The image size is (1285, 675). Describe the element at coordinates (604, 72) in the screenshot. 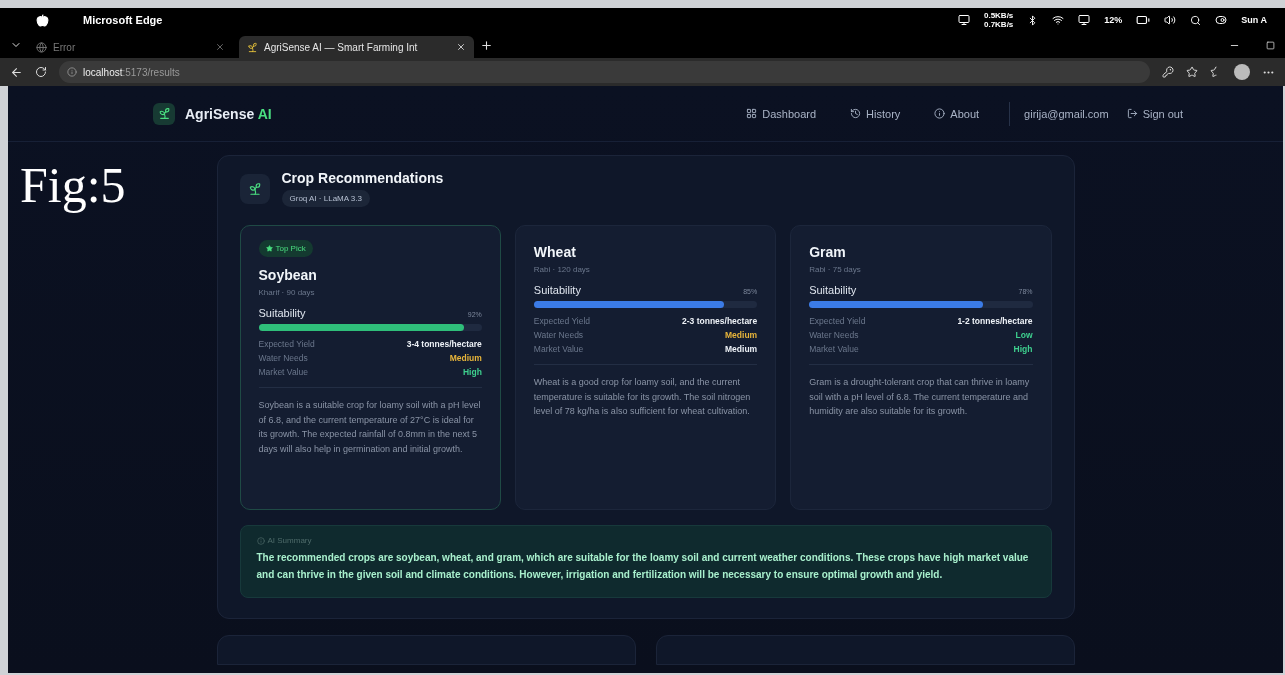

I see `address-field: localhost:5173/results` at that location.